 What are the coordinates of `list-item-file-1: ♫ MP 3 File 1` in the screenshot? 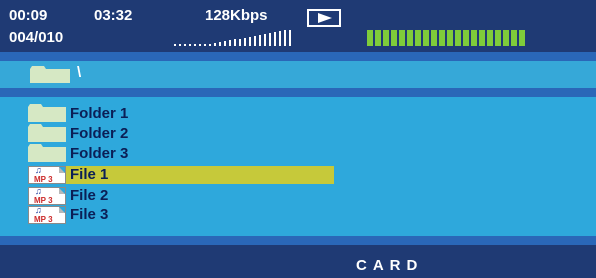 It's located at (183, 175).